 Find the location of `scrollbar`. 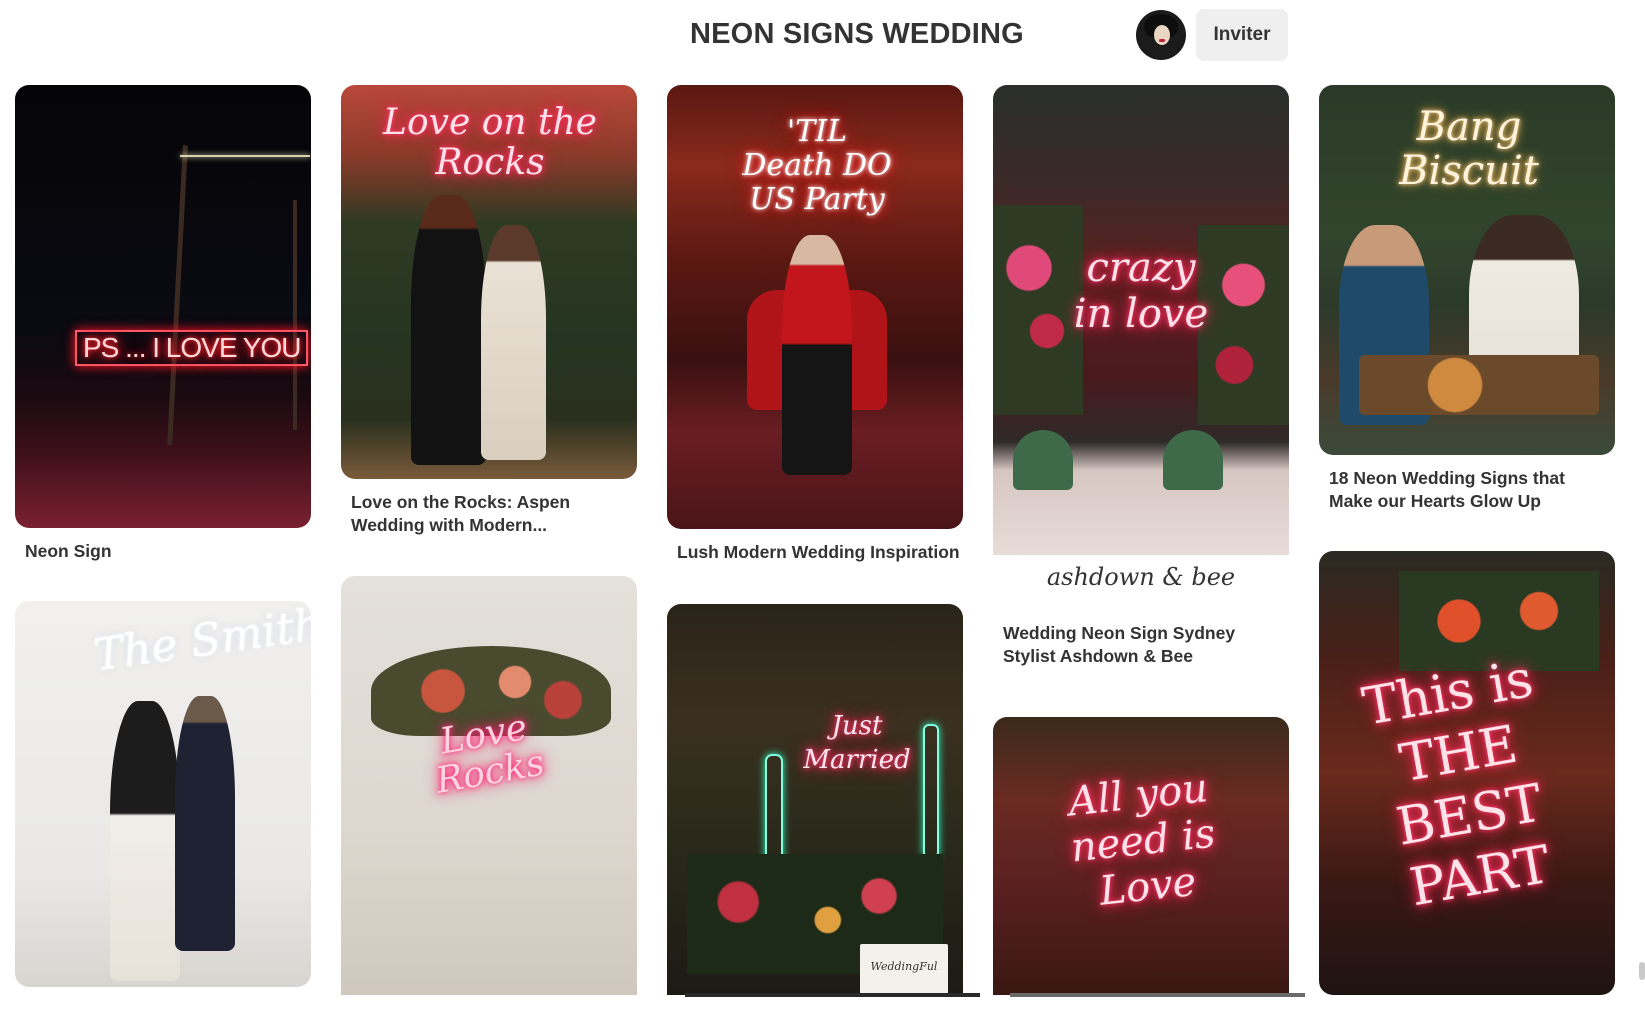

scrollbar is located at coordinates (1642, 971).